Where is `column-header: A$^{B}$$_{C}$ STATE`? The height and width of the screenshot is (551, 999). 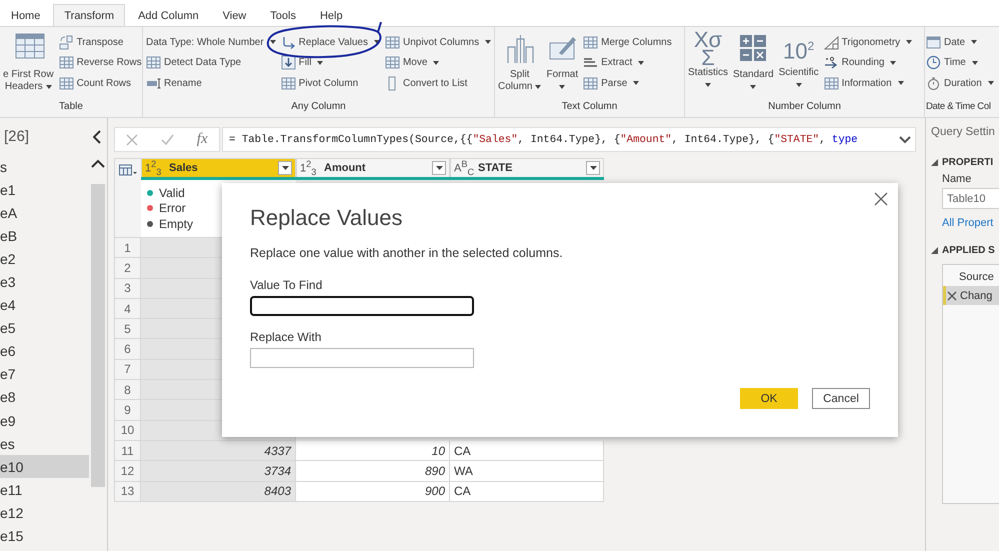
column-header: A$^{B}$$_{C}$ STATE is located at coordinates (527, 167).